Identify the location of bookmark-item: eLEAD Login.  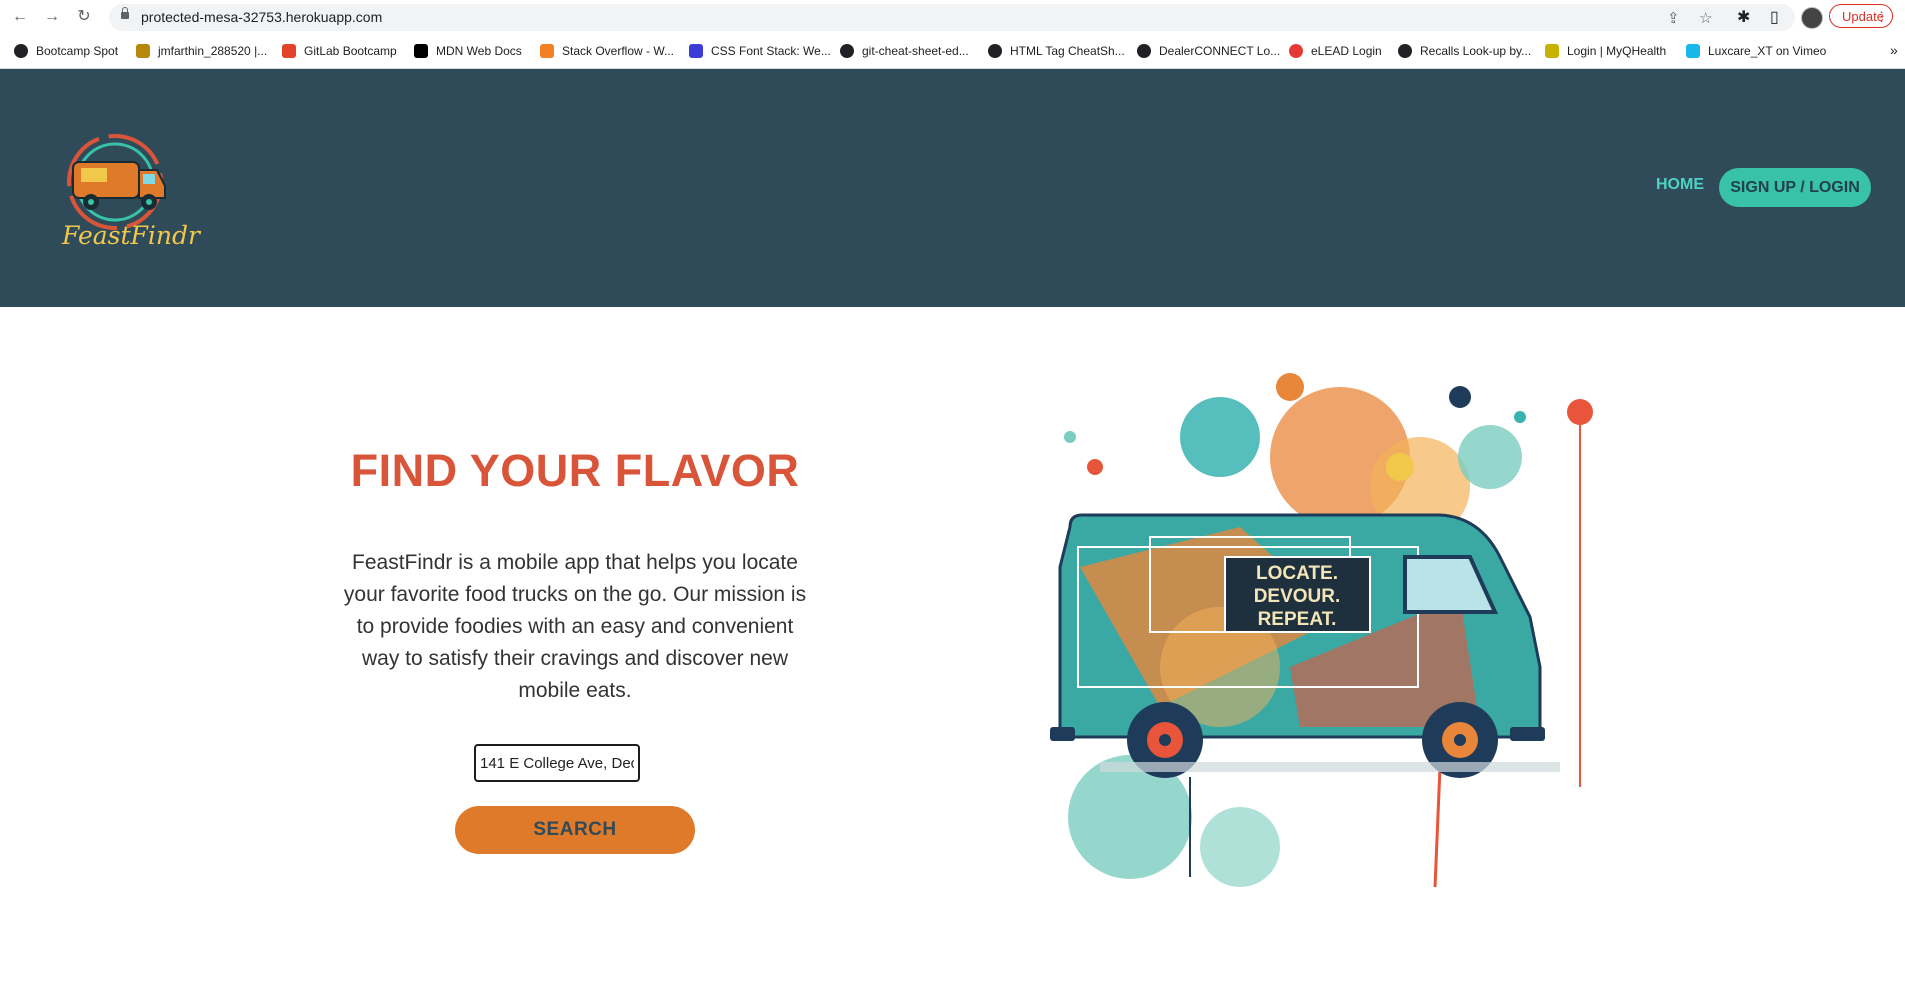
(1335, 51).